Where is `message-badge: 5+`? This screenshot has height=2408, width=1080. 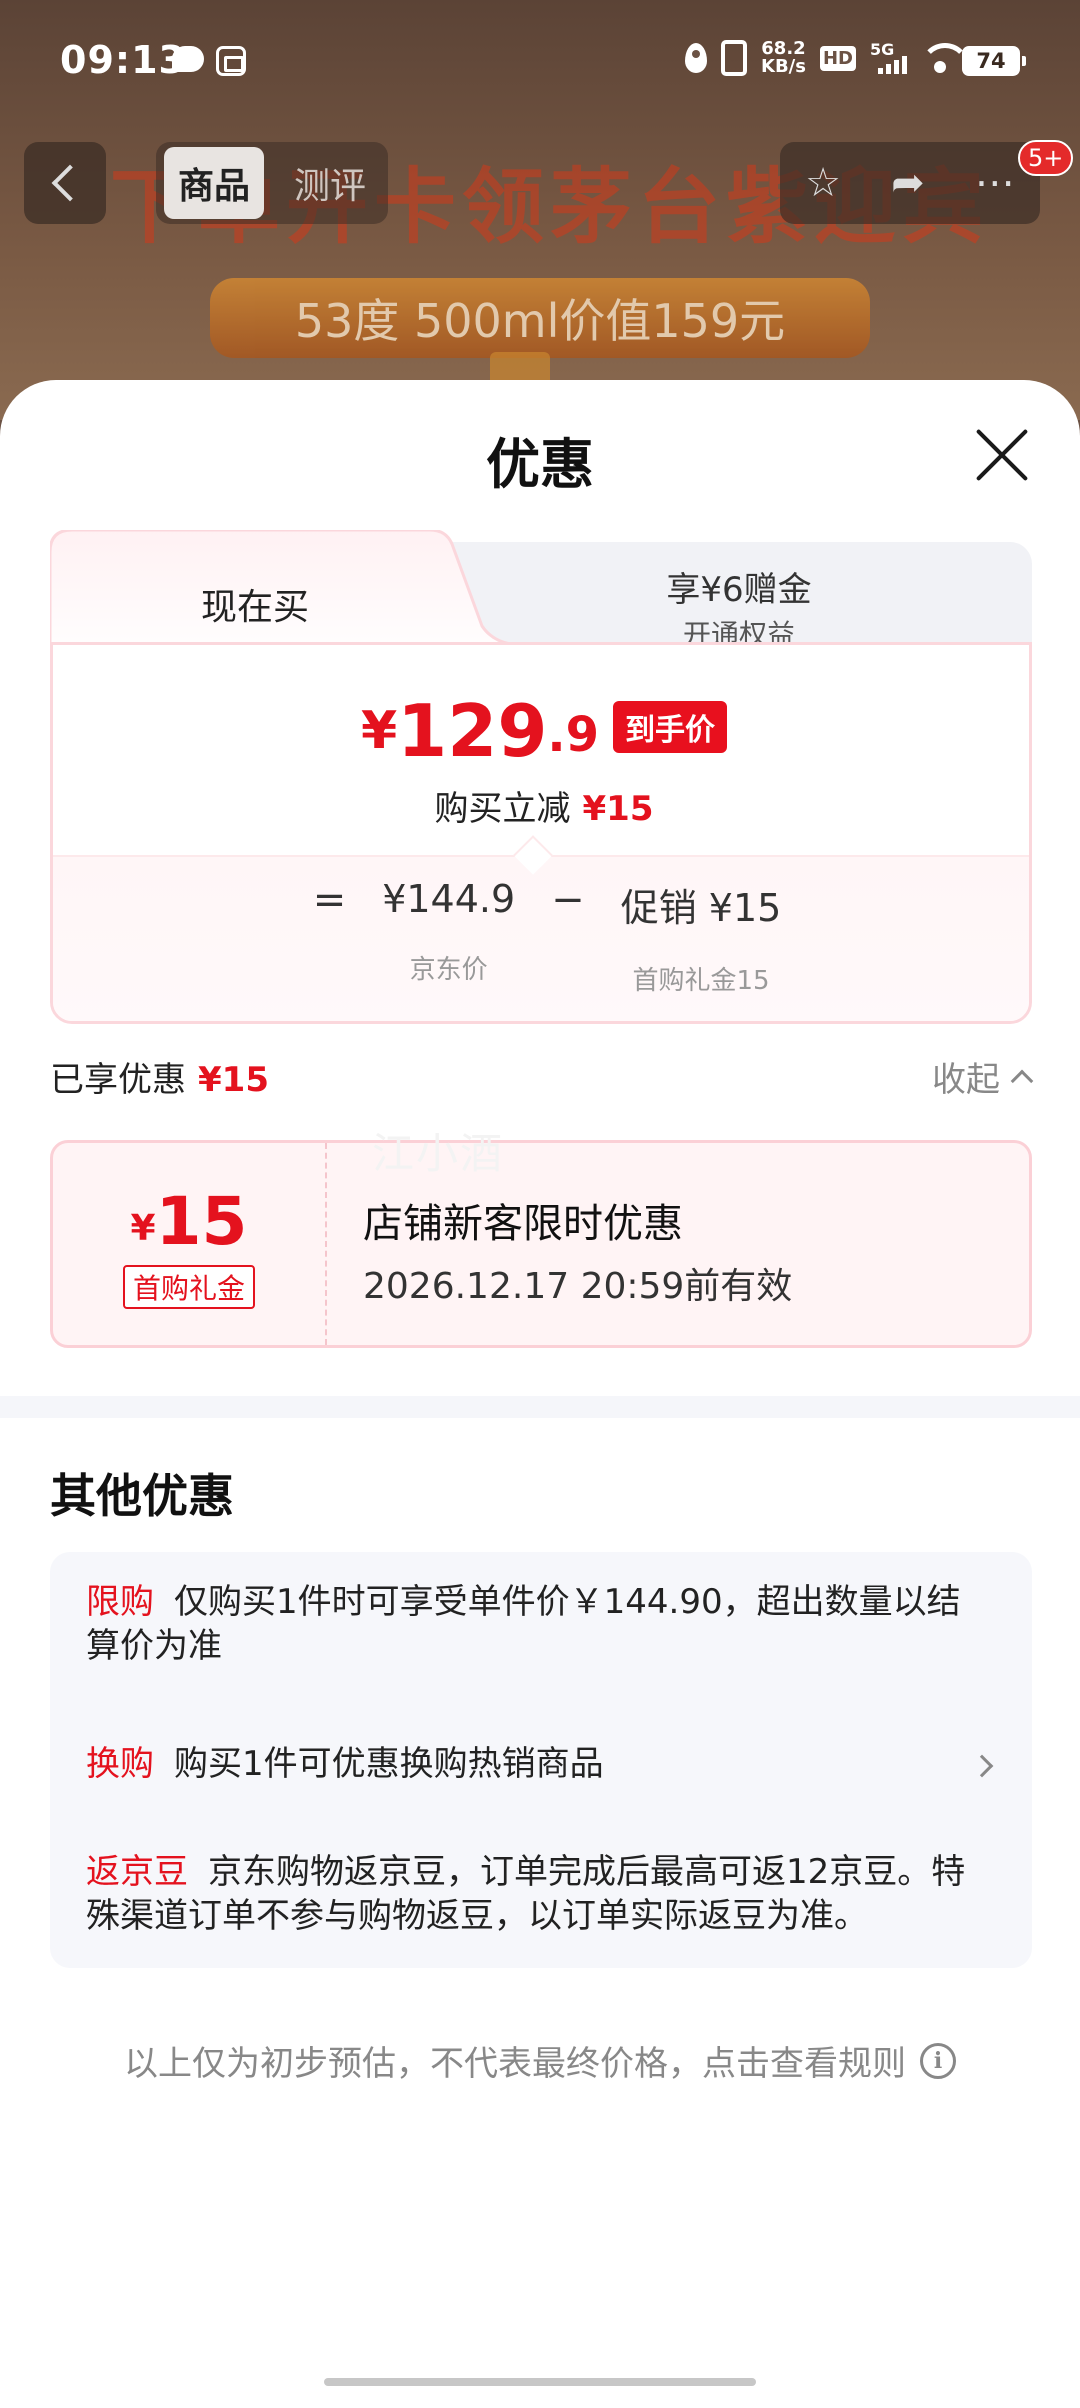 message-badge: 5+ is located at coordinates (1046, 158).